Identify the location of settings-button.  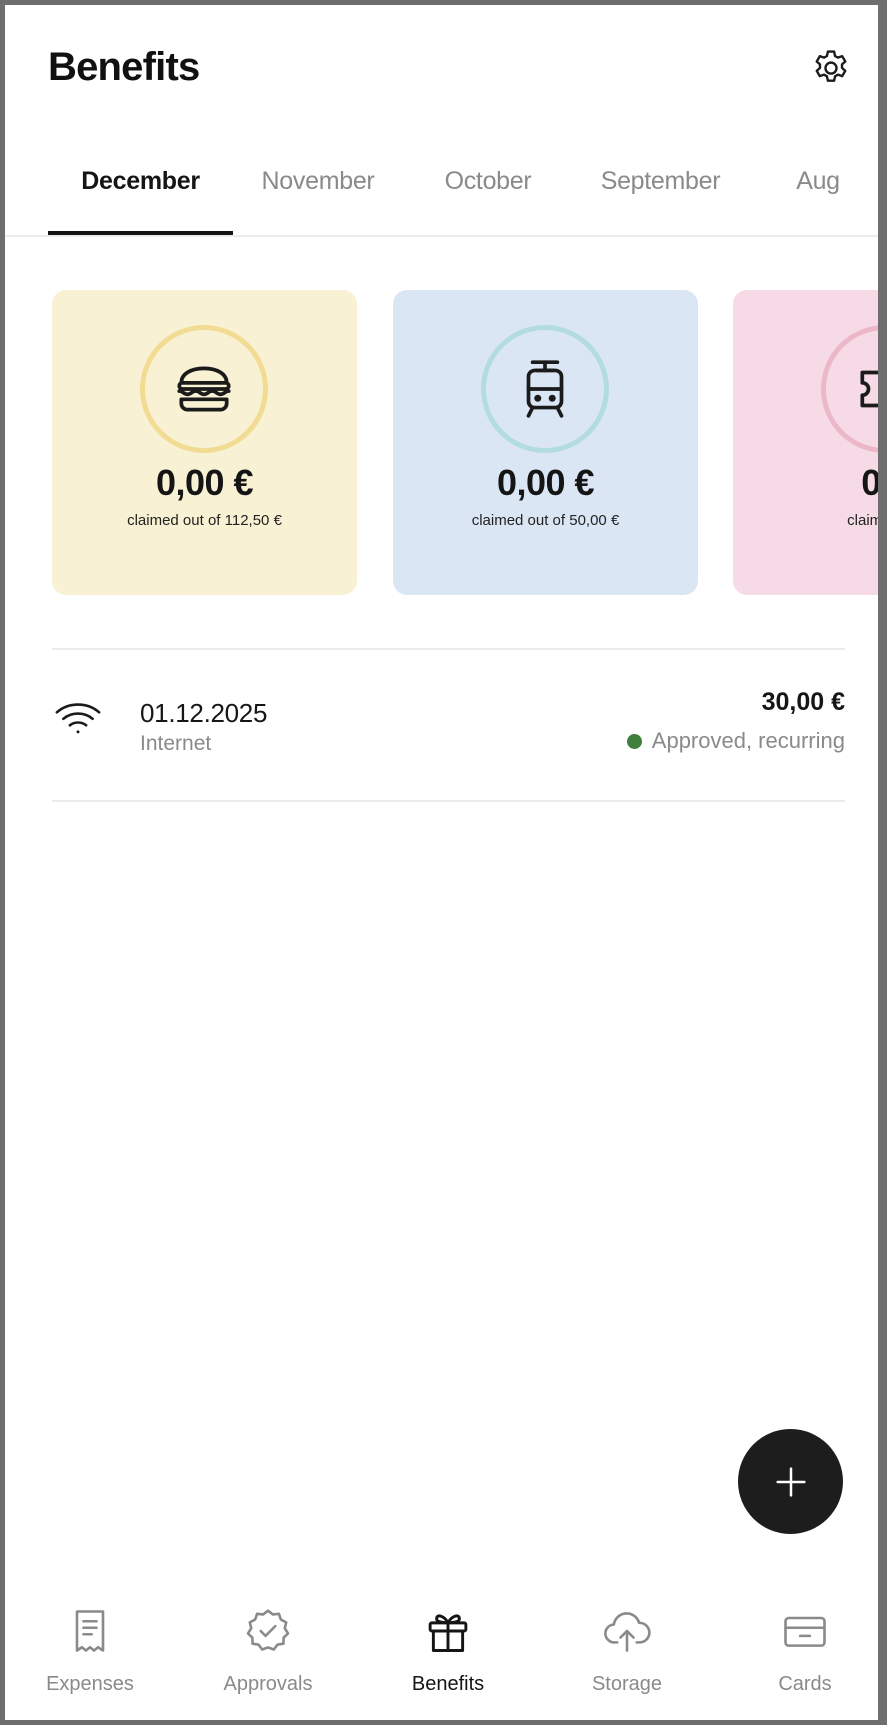
(831, 69).